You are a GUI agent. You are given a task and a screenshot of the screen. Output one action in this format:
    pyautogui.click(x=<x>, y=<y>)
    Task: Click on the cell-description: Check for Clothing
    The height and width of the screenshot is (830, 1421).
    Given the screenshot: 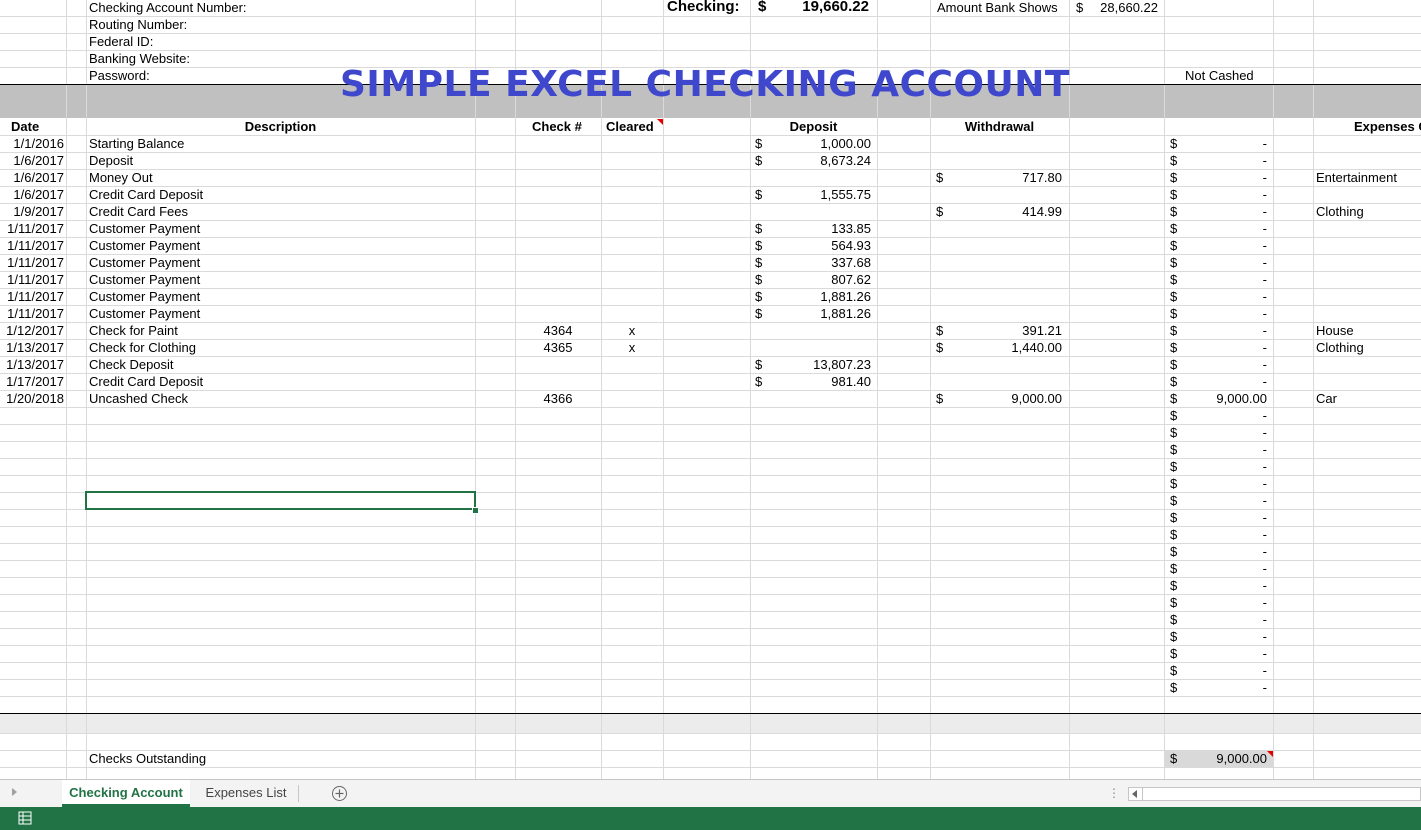 What is the action you would take?
    pyautogui.click(x=279, y=347)
    